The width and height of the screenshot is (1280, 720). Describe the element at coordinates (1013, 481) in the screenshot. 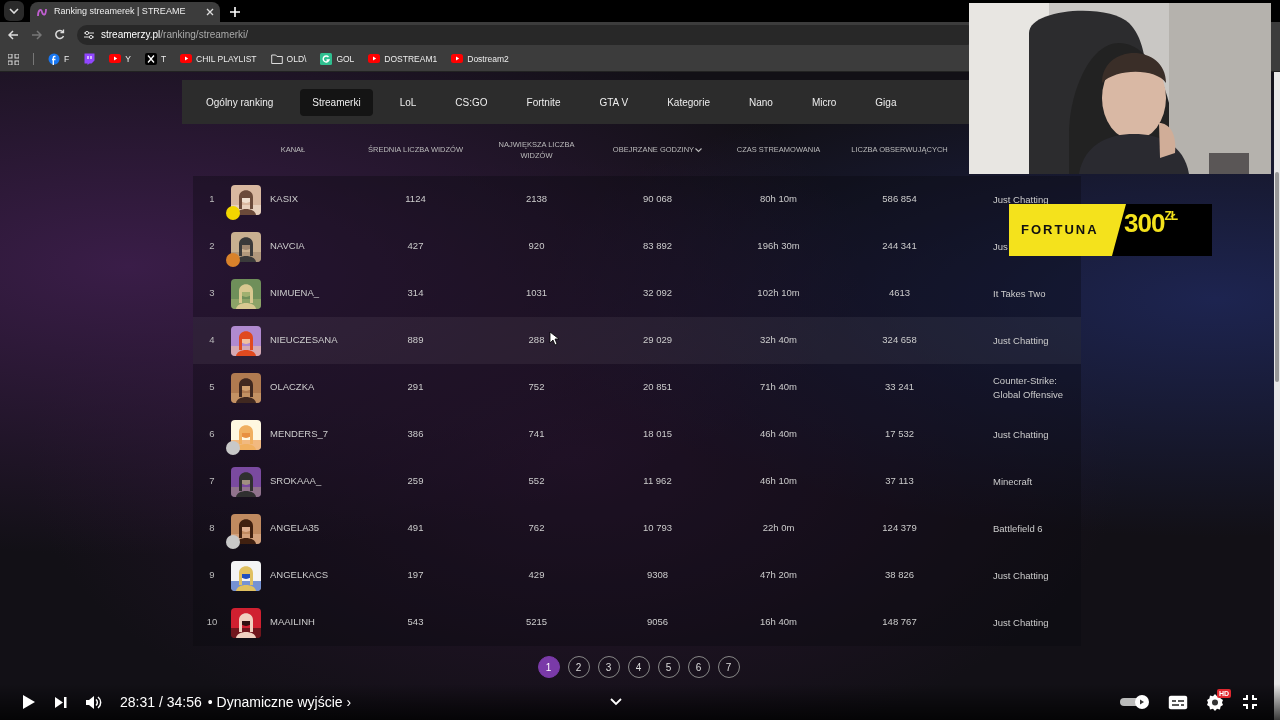

I see `game-cell-text: Minecraft` at that location.